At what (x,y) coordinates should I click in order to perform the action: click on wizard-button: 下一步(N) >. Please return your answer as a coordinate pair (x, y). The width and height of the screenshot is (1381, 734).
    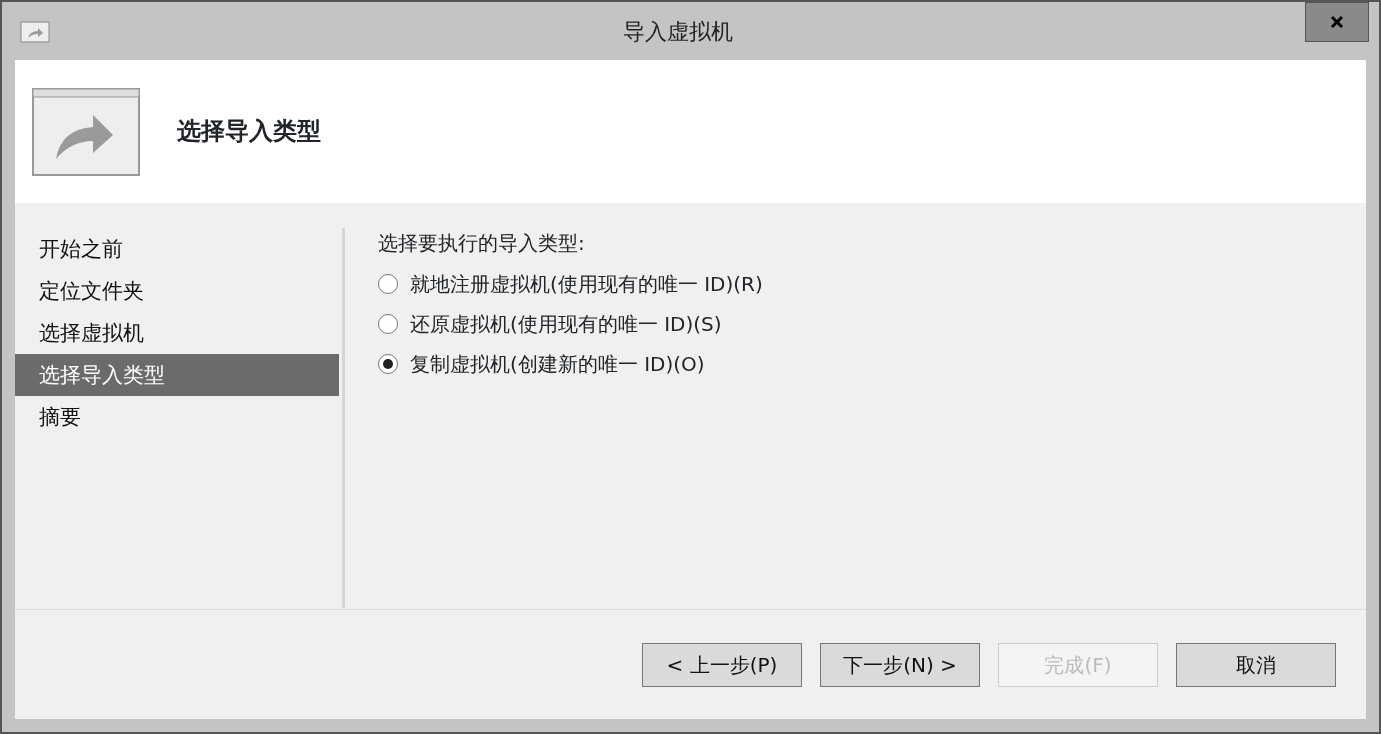
    Looking at the image, I should click on (900, 664).